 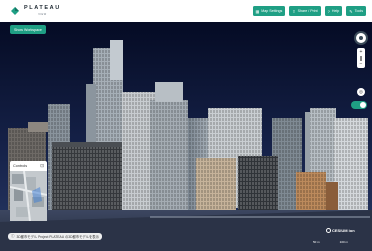 I want to click on cesium-credit: CESIUM ion, so click(x=340, y=230).